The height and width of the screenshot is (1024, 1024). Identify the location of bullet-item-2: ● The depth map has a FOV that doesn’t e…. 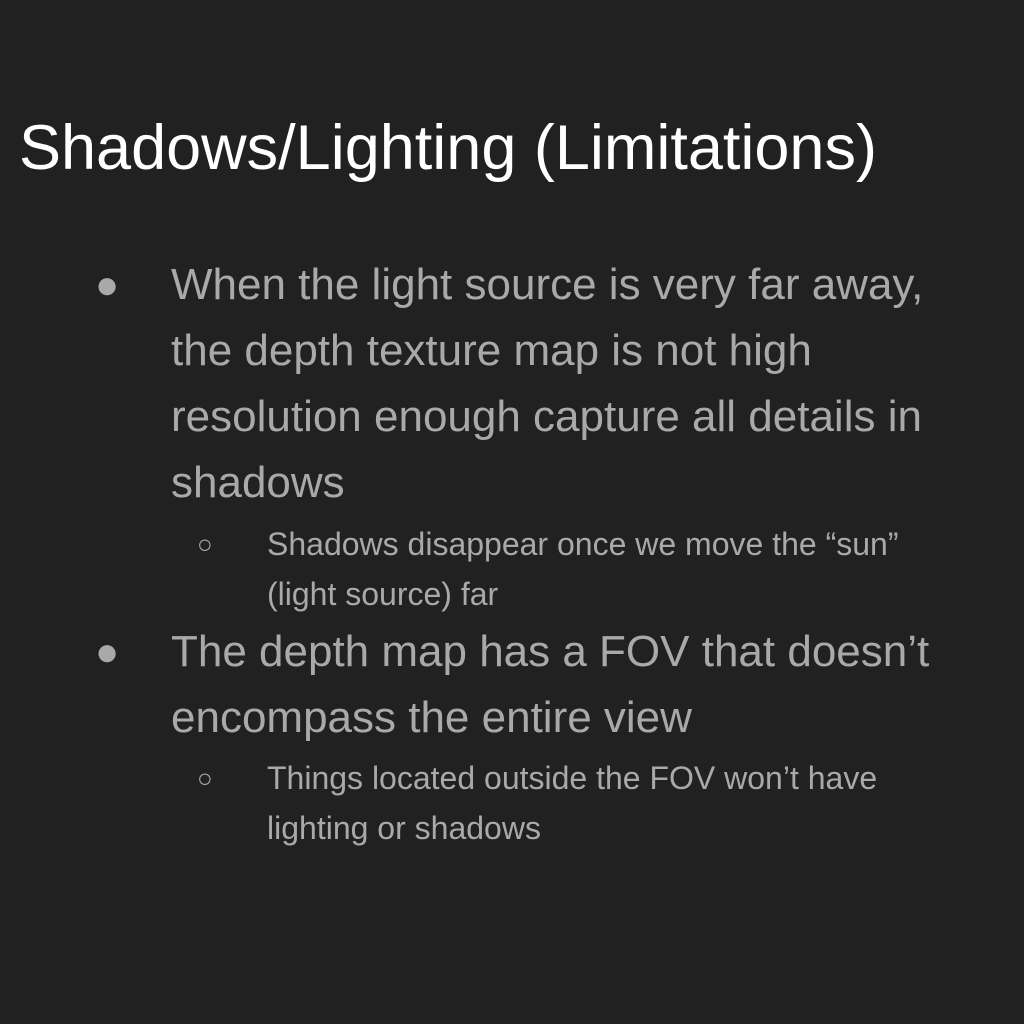
(523, 685).